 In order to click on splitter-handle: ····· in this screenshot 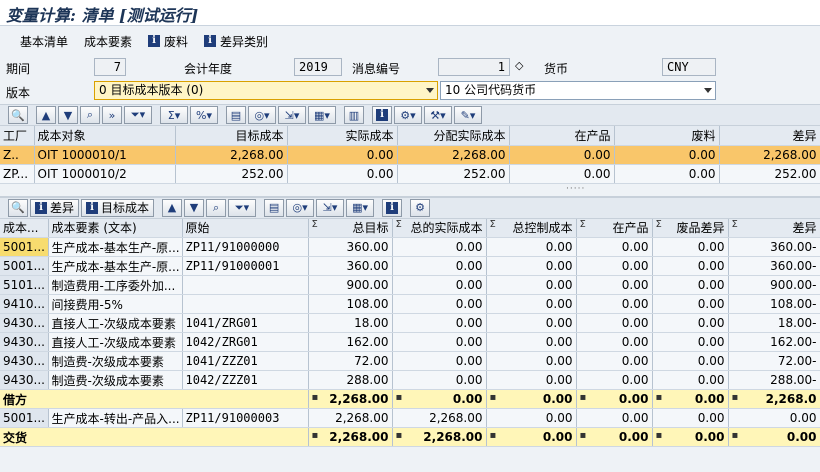, I will do `click(410, 190)`.